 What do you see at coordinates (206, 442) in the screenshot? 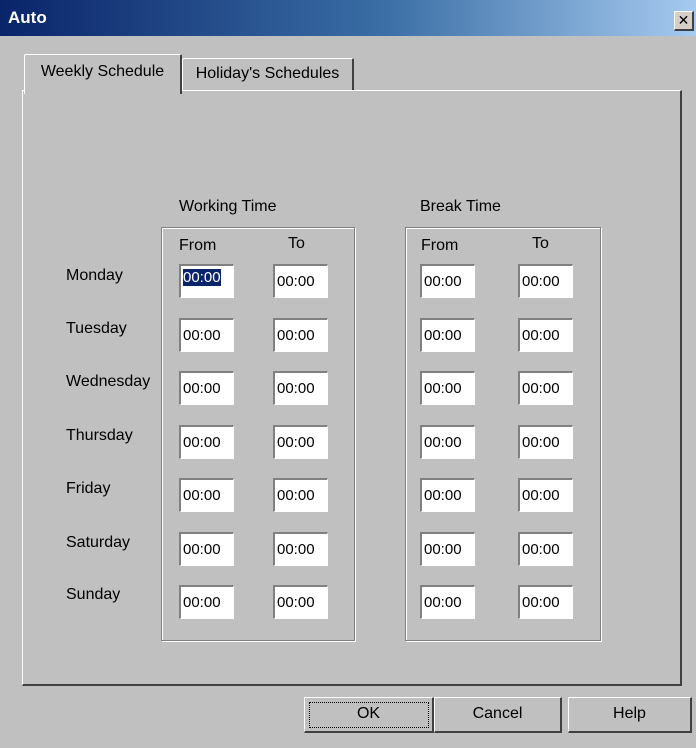
I see `thursday-work-from-input` at bounding box center [206, 442].